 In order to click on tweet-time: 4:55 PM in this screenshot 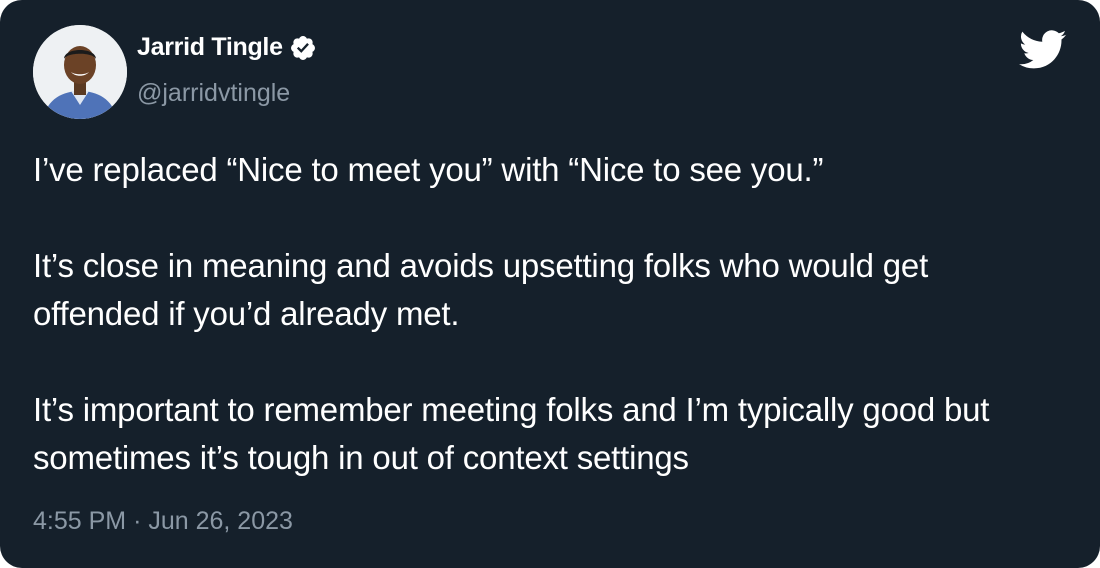, I will do `click(80, 521)`.